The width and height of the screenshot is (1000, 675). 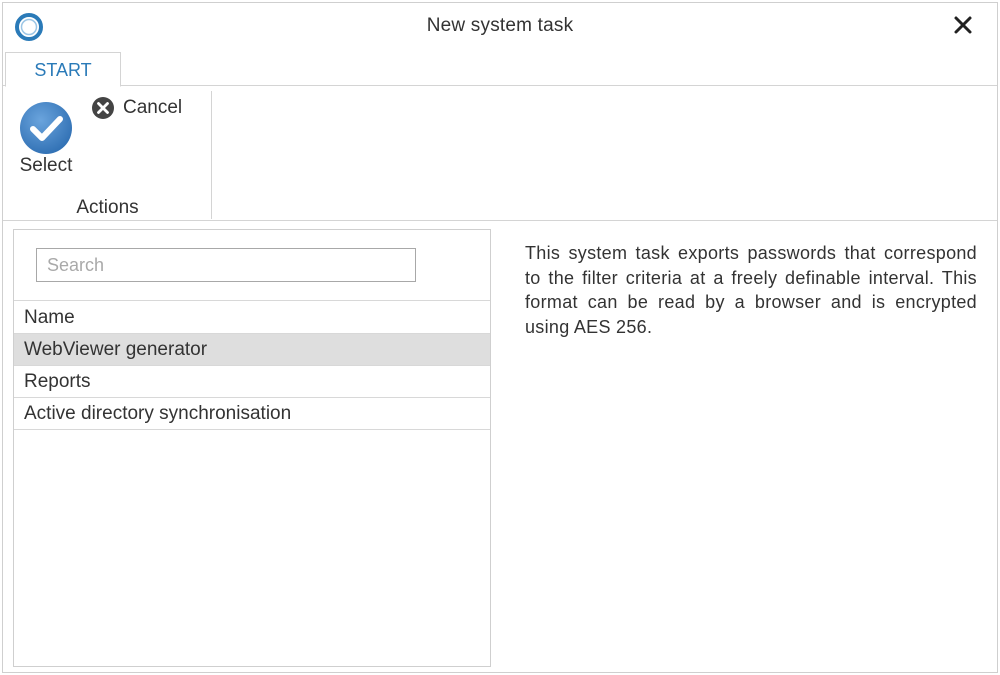 I want to click on cancel-button: Cancel, so click(x=136, y=108).